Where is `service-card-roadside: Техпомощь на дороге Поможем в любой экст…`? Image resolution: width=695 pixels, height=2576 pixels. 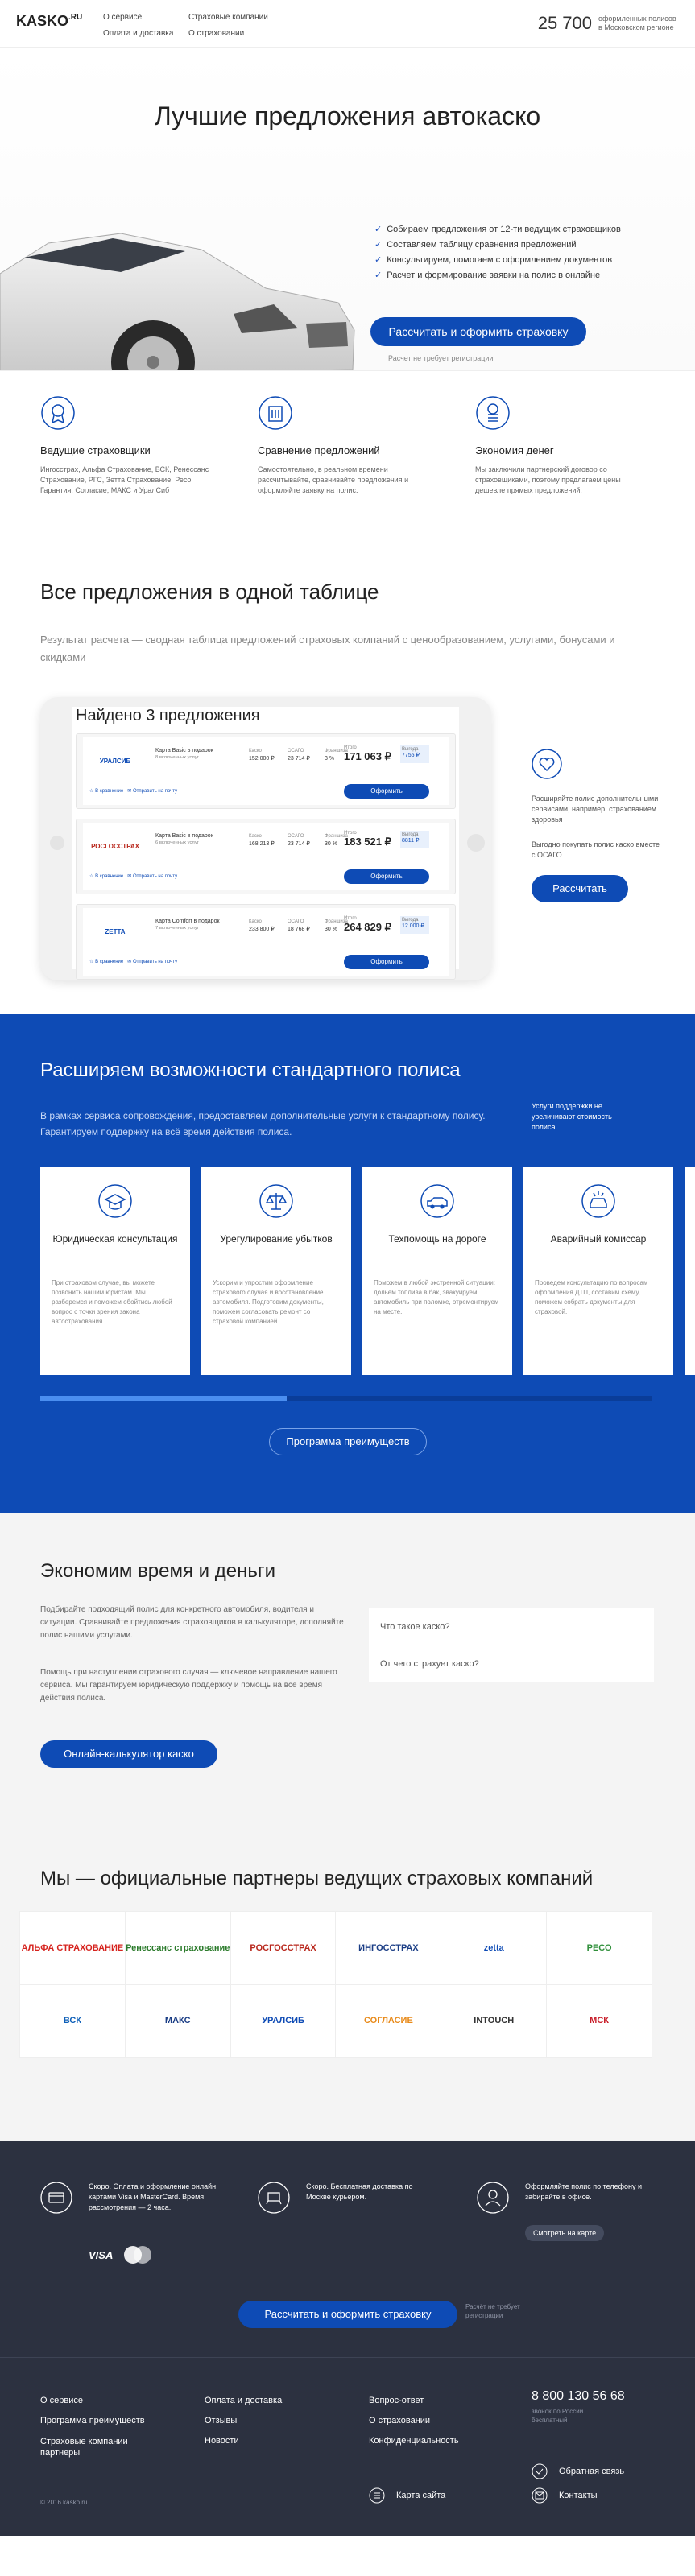 service-card-roadside: Техпомощь на дороге Поможем в любой экст… is located at coordinates (437, 1271).